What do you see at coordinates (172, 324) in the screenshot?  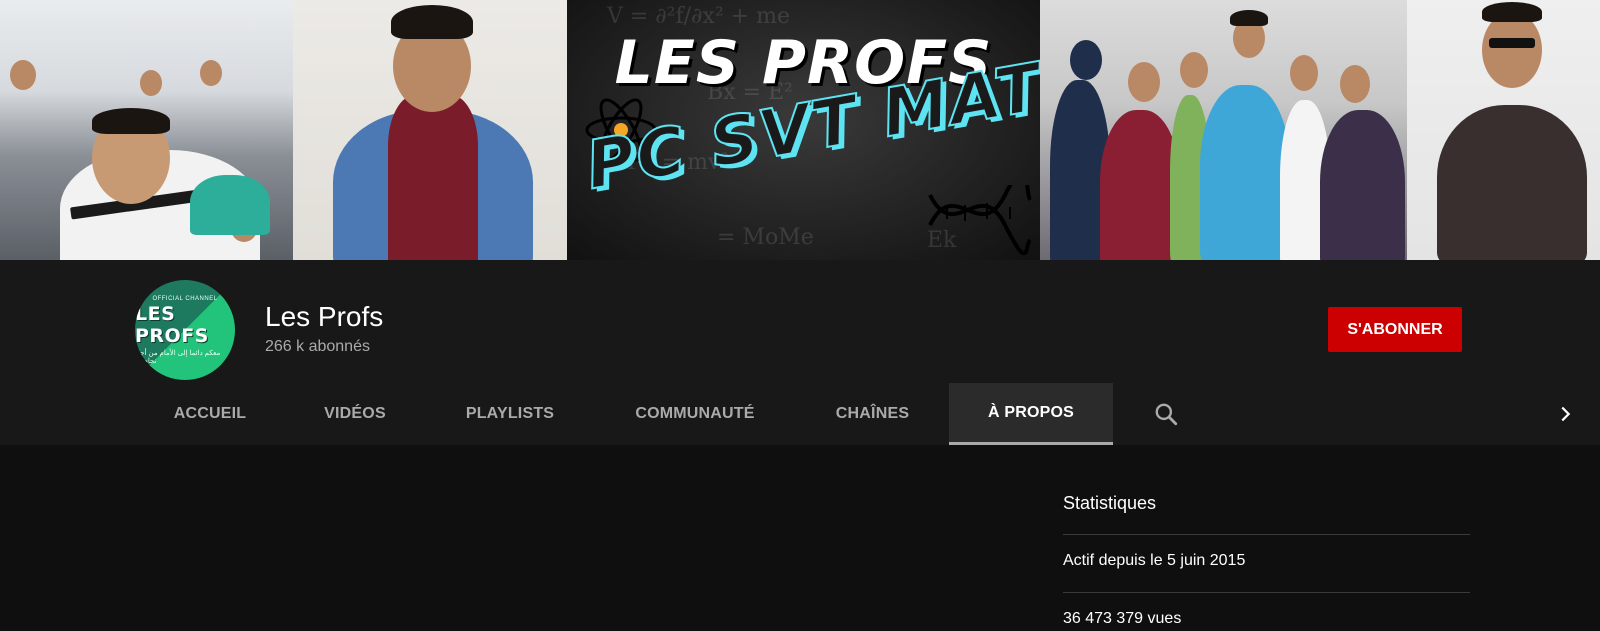 I see `avatar-logo: LES PROFS` at bounding box center [172, 324].